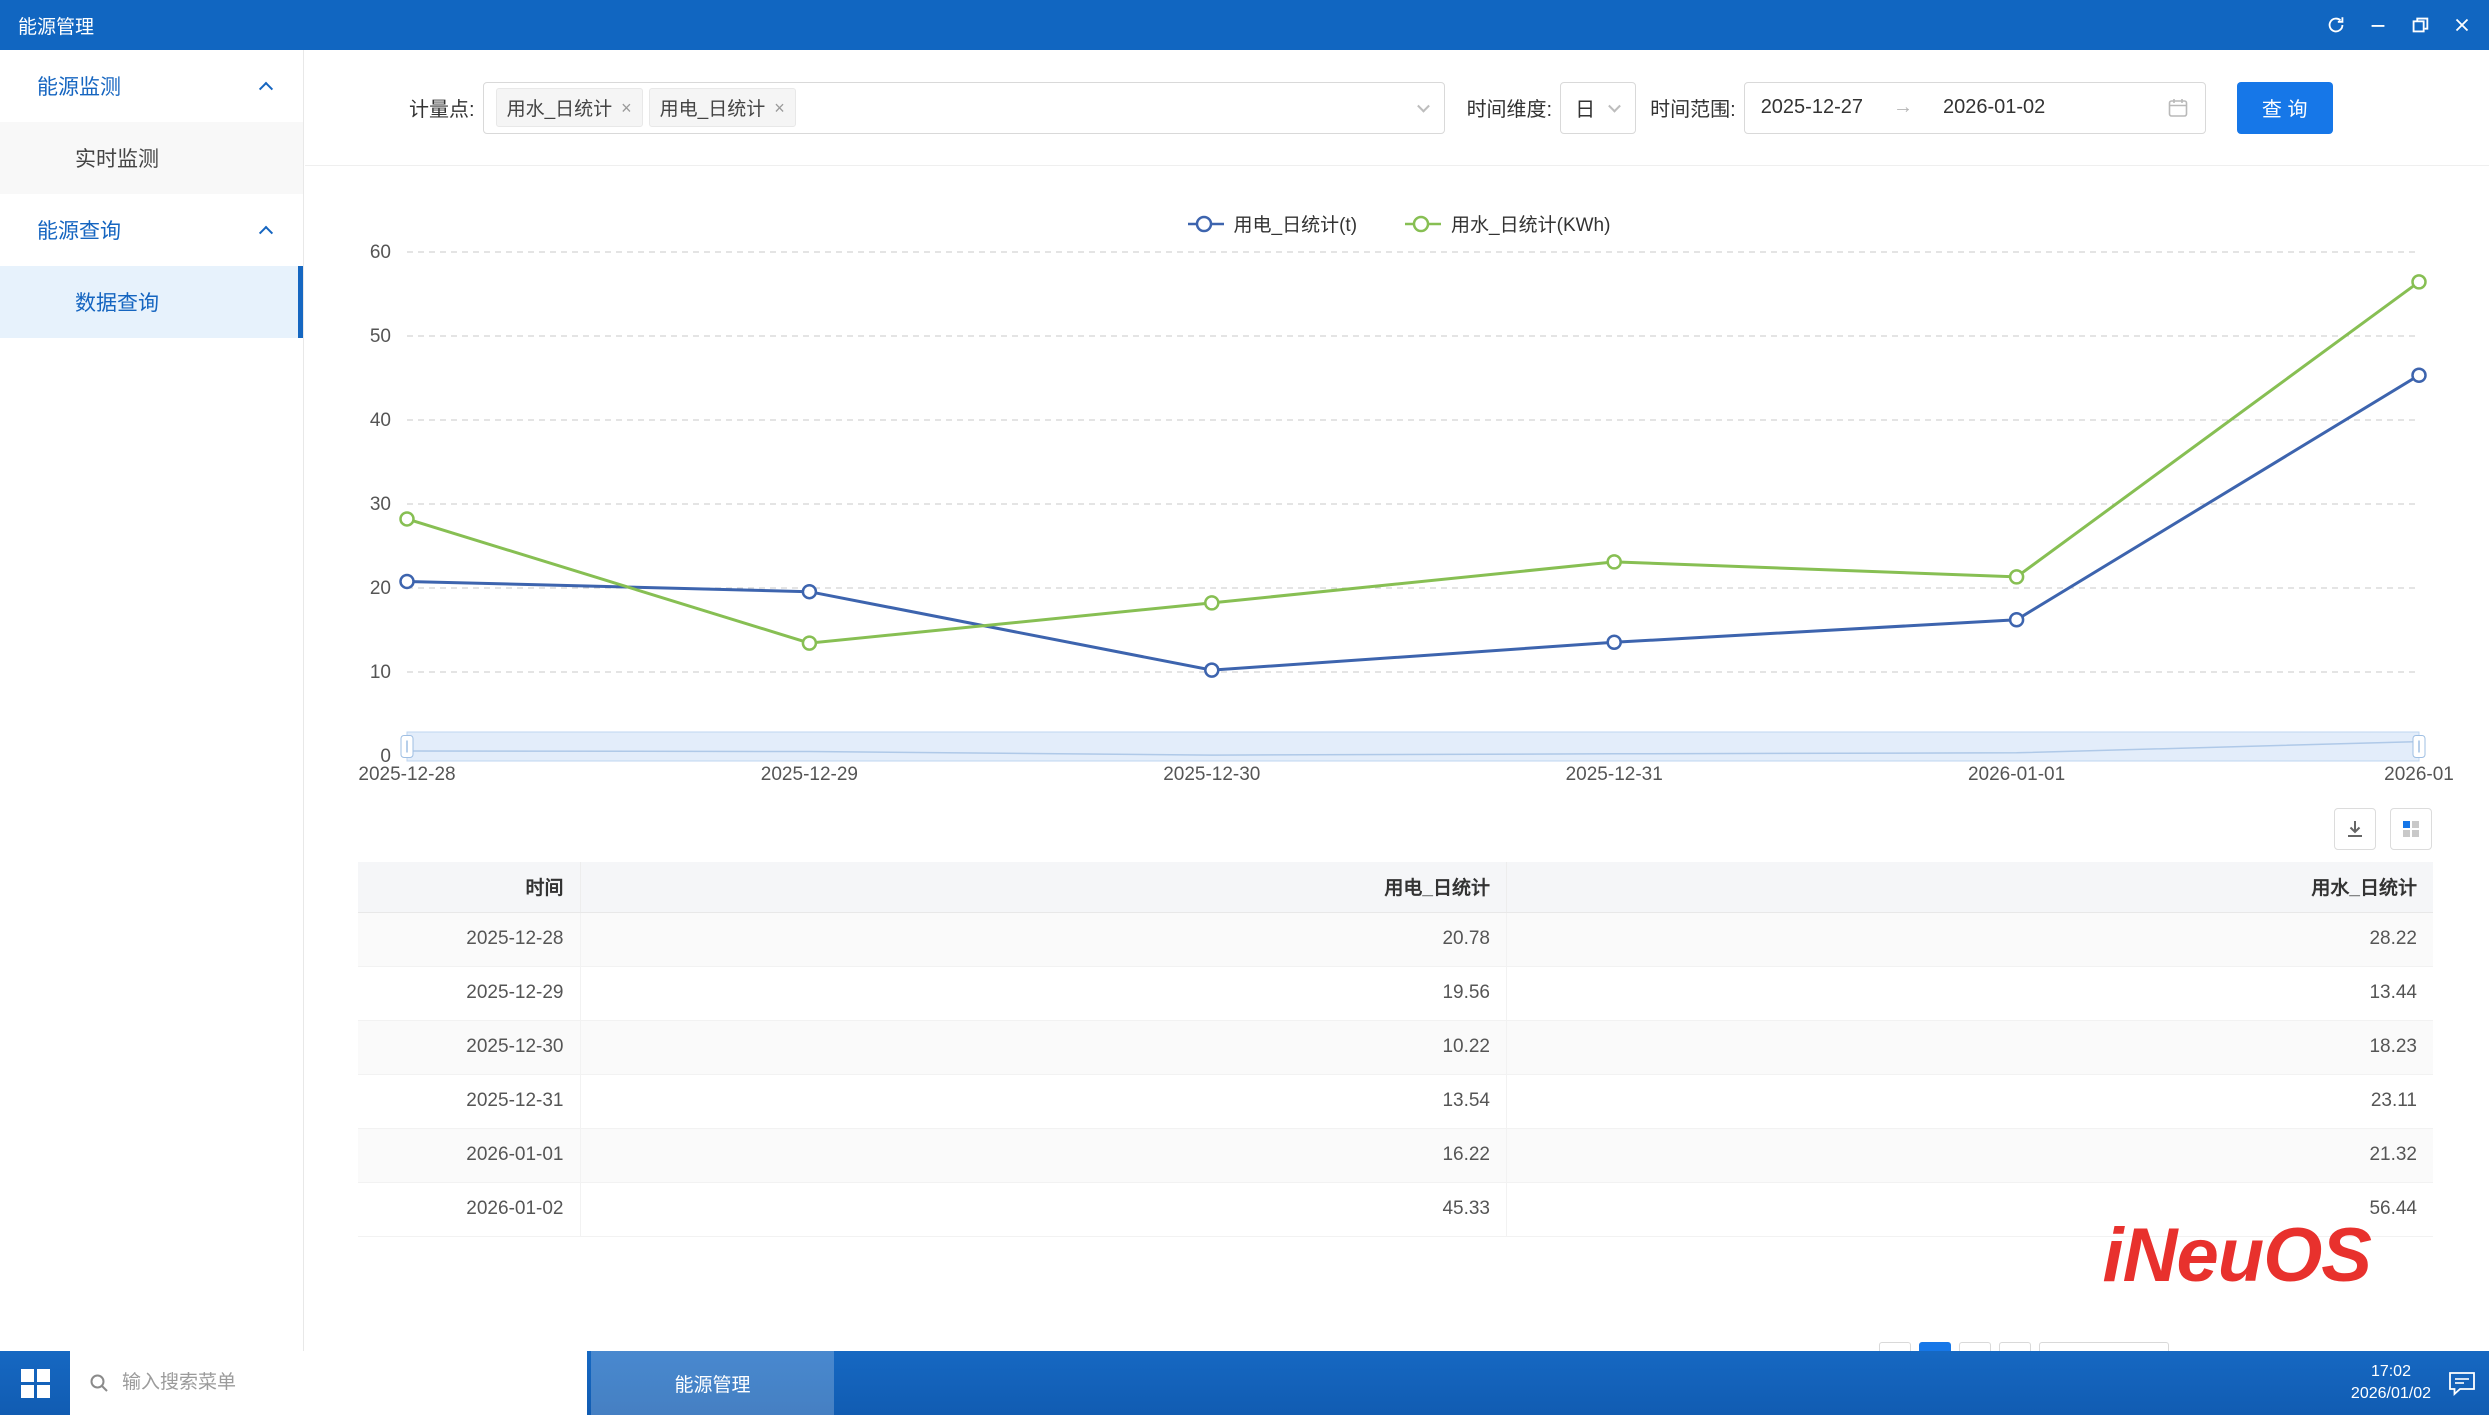 The height and width of the screenshot is (1415, 2489). I want to click on legend-item-1: 用水_日统计(KWh), so click(1506, 223).